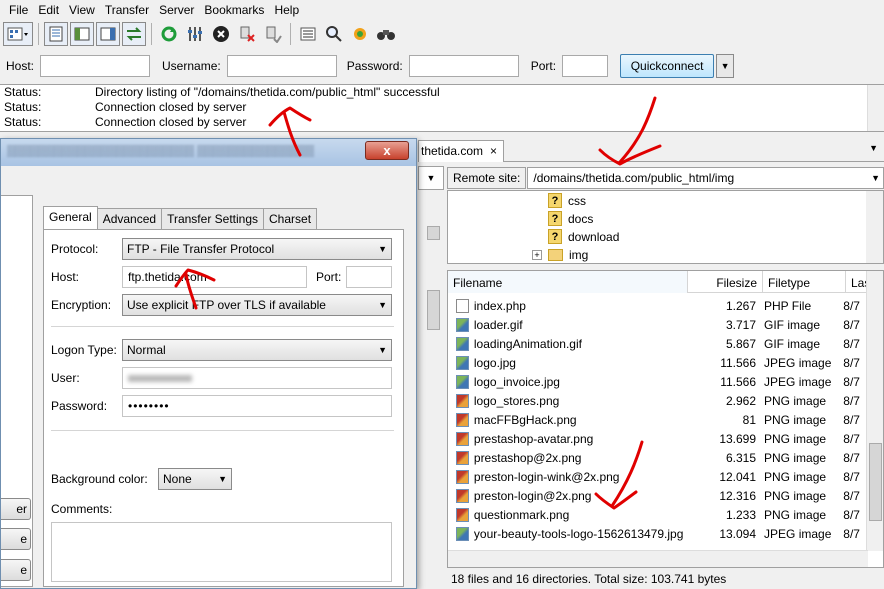 Image resolution: width=884 pixels, height=589 pixels. What do you see at coordinates (568, 282) in the screenshot?
I see `column-filename: Filename` at bounding box center [568, 282].